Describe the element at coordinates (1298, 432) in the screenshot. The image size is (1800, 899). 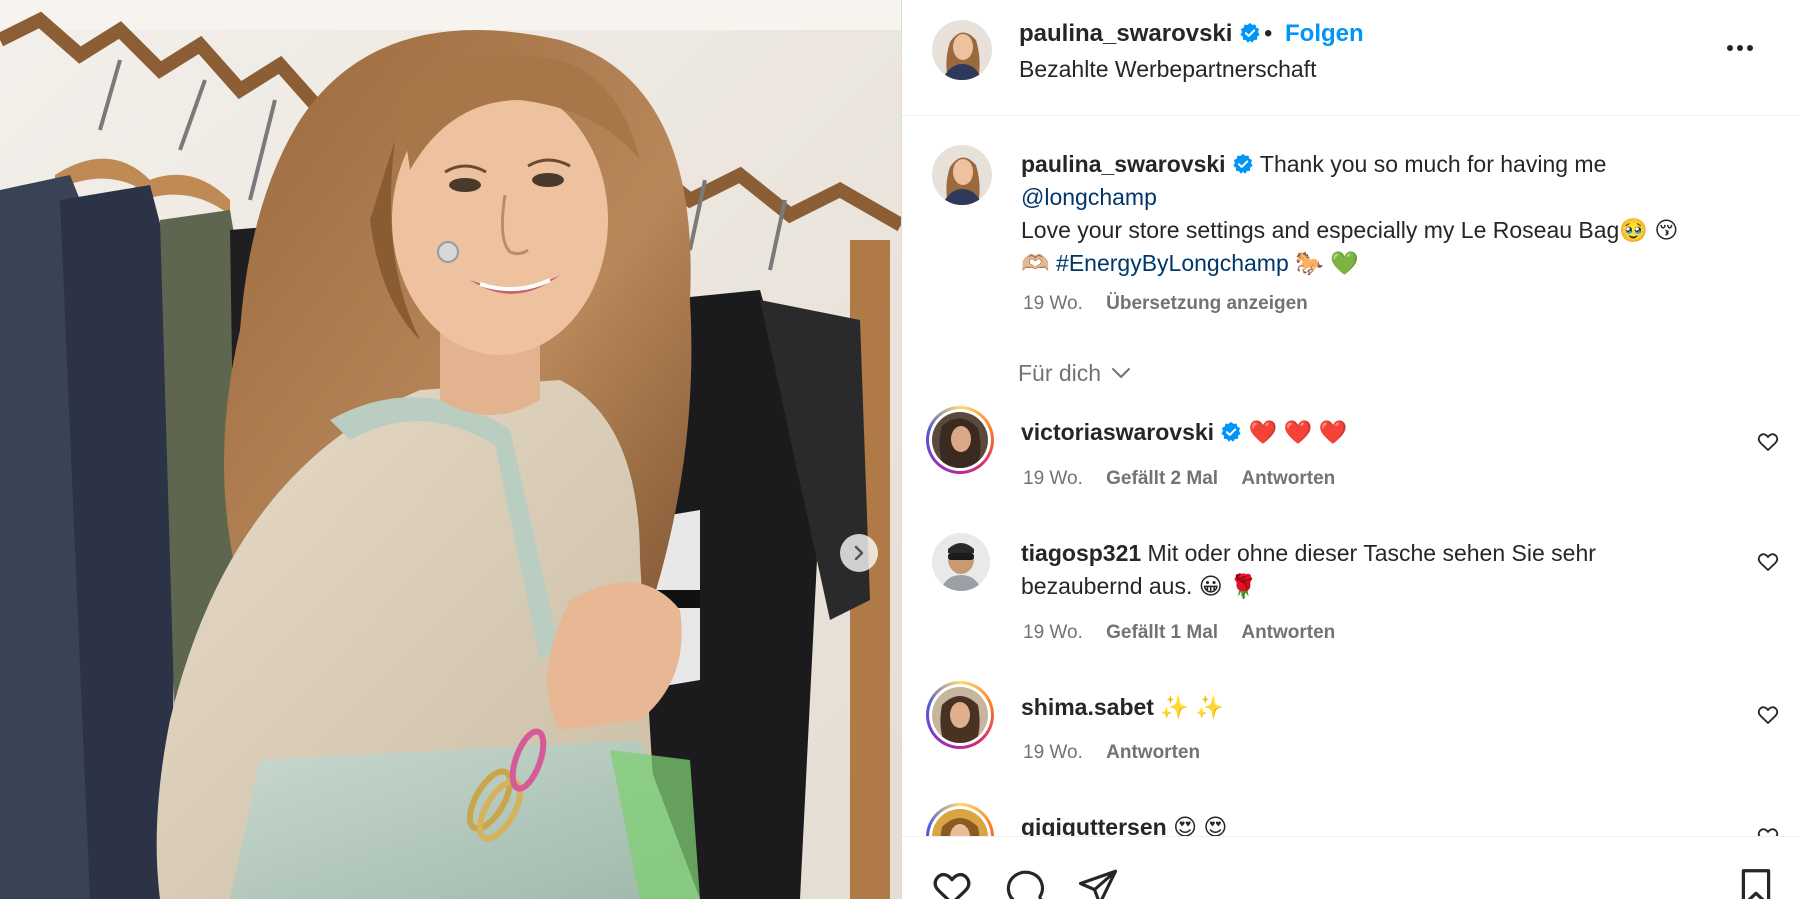
I see `comment-body: ❤️ ❤️ ❤️` at that location.